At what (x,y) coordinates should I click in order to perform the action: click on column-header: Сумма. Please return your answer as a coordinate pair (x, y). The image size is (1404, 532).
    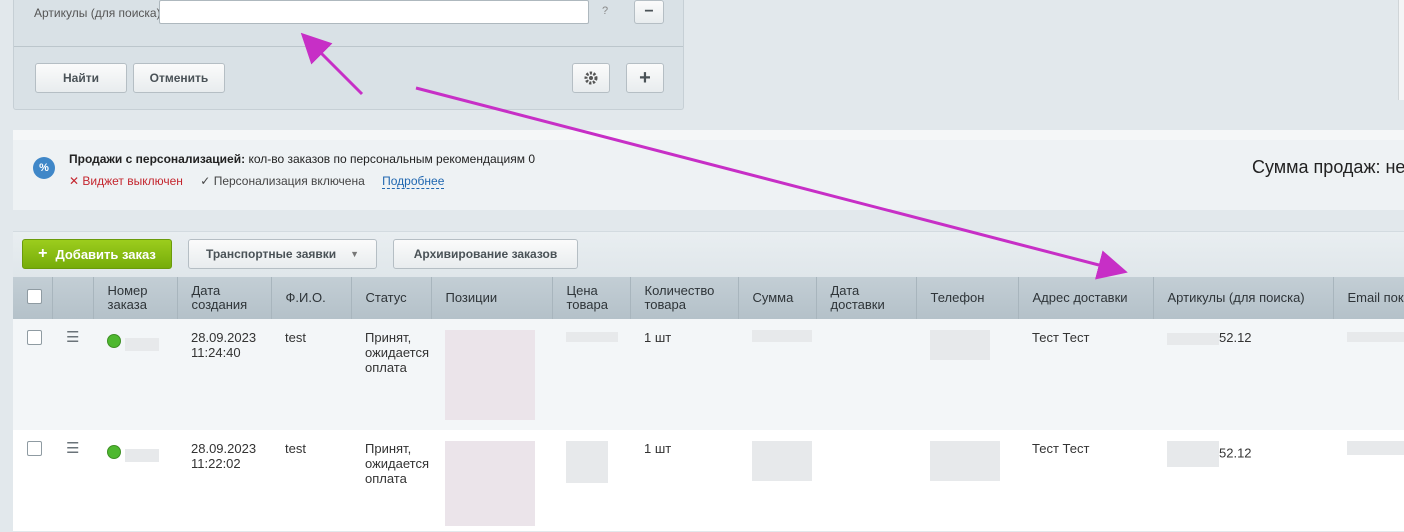
    Looking at the image, I should click on (777, 298).